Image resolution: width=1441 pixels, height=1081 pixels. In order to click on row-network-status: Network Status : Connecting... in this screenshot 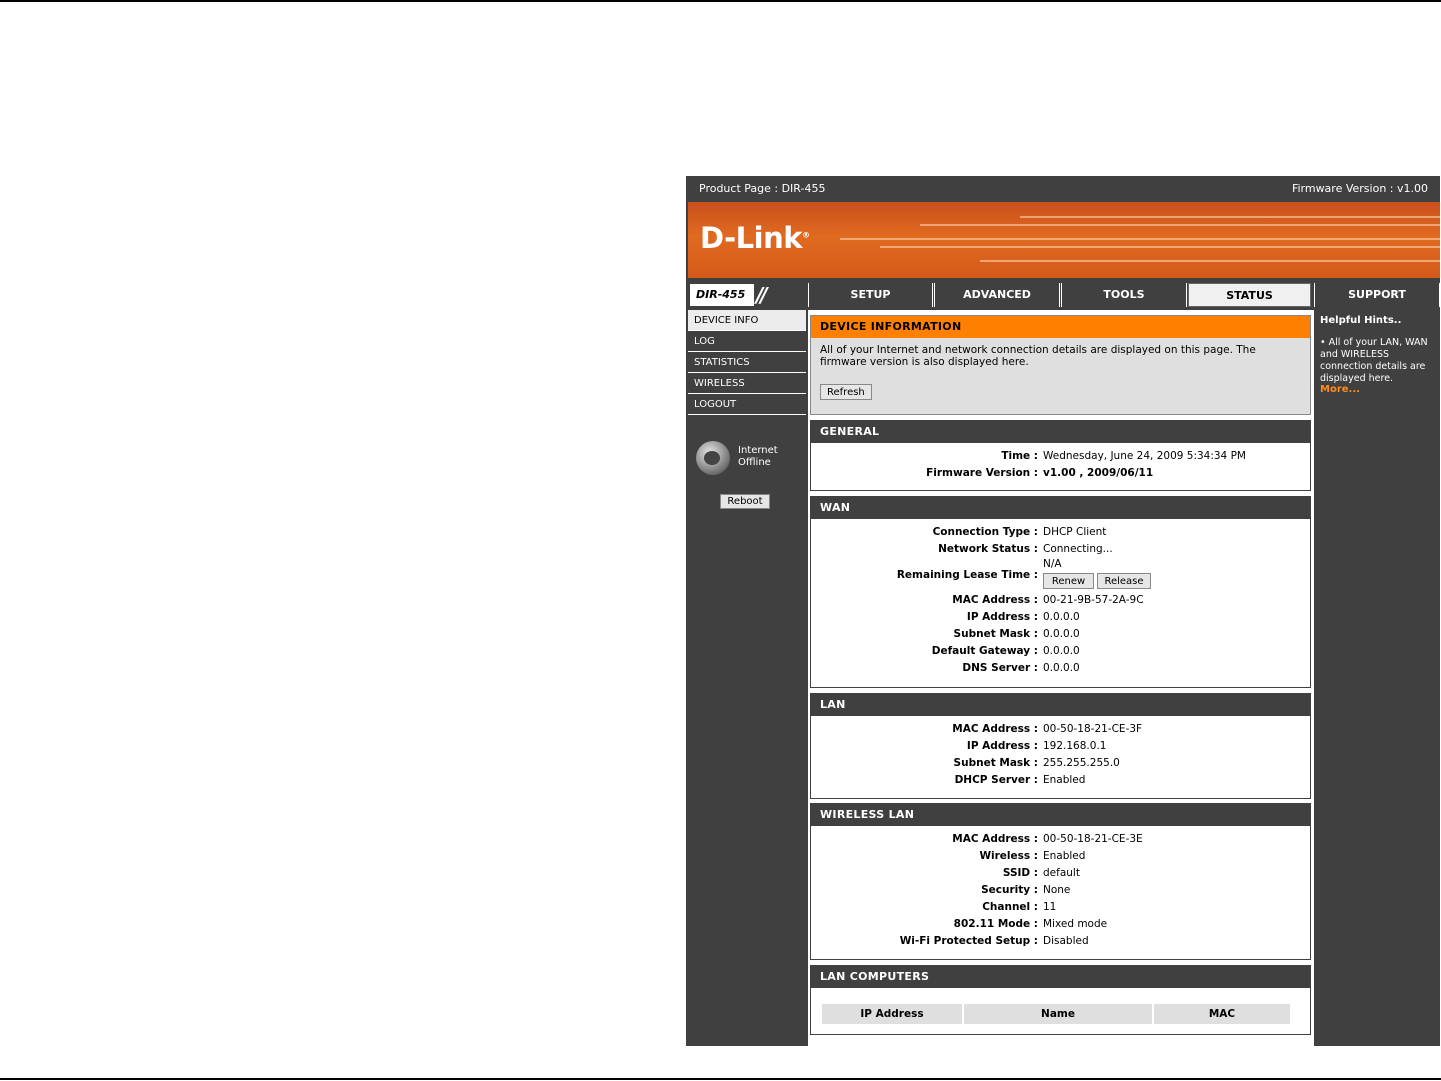, I will do `click(1060, 549)`.